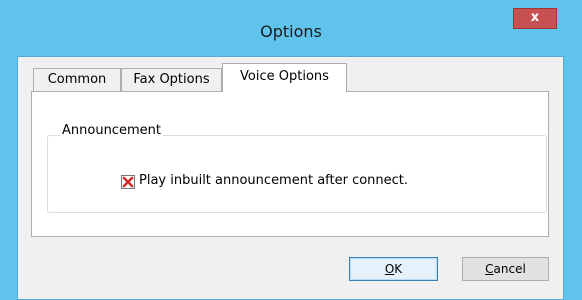 Image resolution: width=582 pixels, height=300 pixels. I want to click on tab-label: Fax Options, so click(171, 79).